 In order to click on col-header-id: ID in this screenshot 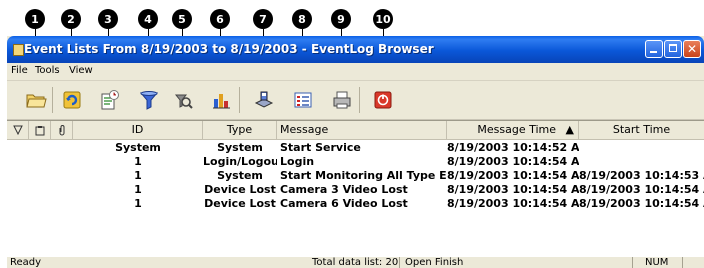, I will do `click(138, 130)`.